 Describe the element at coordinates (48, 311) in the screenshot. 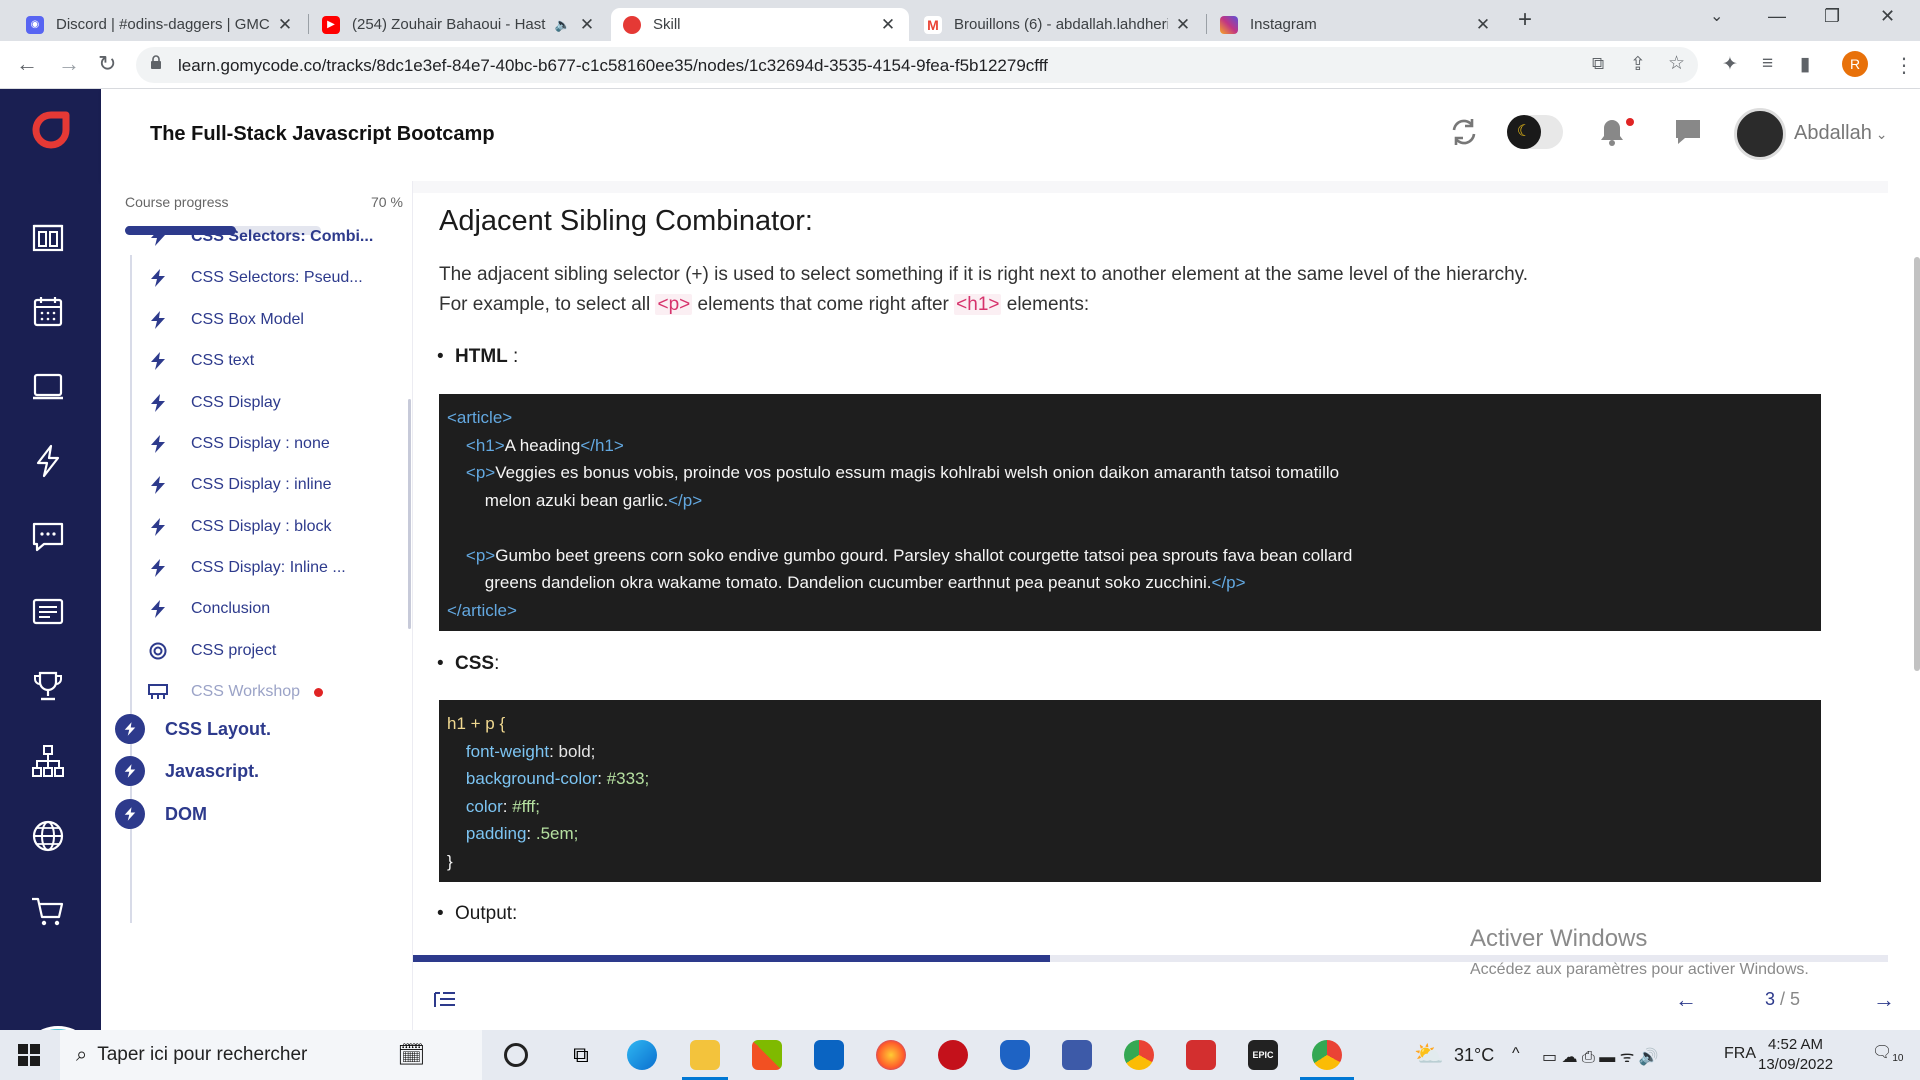

I see `calendar-icon` at that location.